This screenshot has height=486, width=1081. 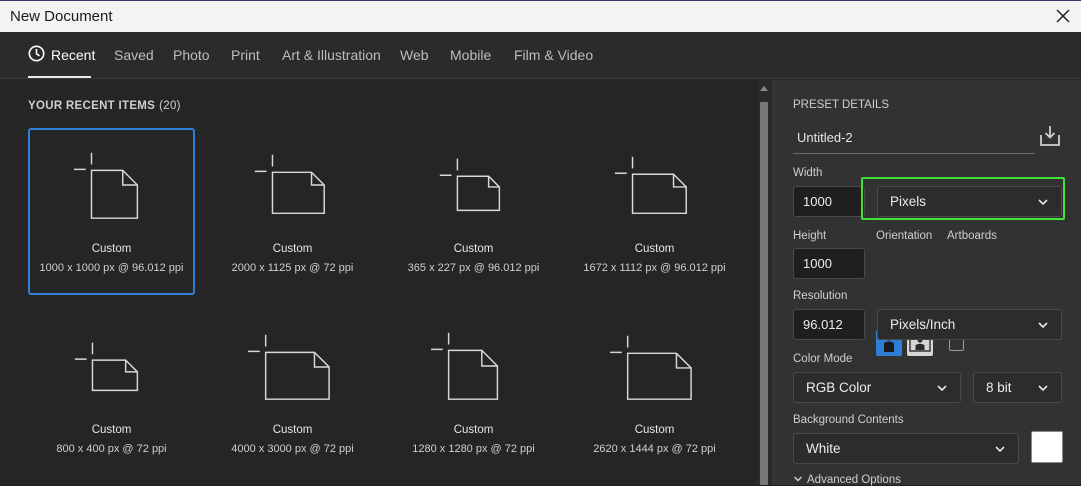 What do you see at coordinates (841, 105) in the screenshot?
I see `preset-details-heading: PRESET DETAILS` at bounding box center [841, 105].